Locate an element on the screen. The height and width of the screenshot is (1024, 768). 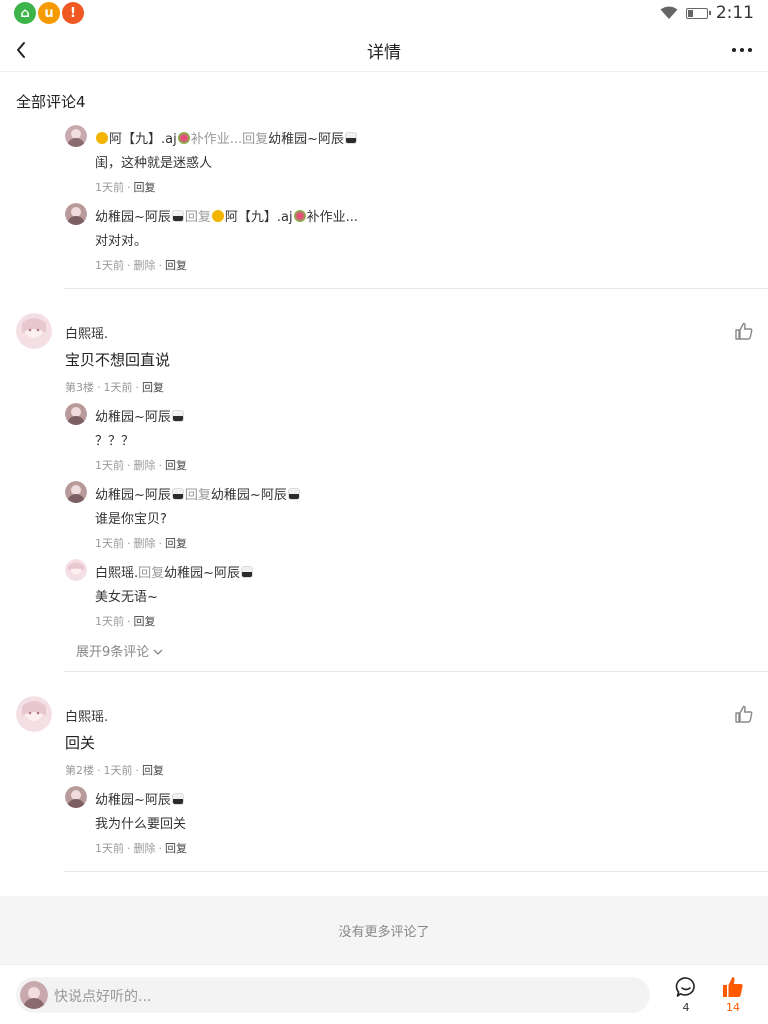
no-more-comments: 没有更多评论了 is located at coordinates (384, 930).